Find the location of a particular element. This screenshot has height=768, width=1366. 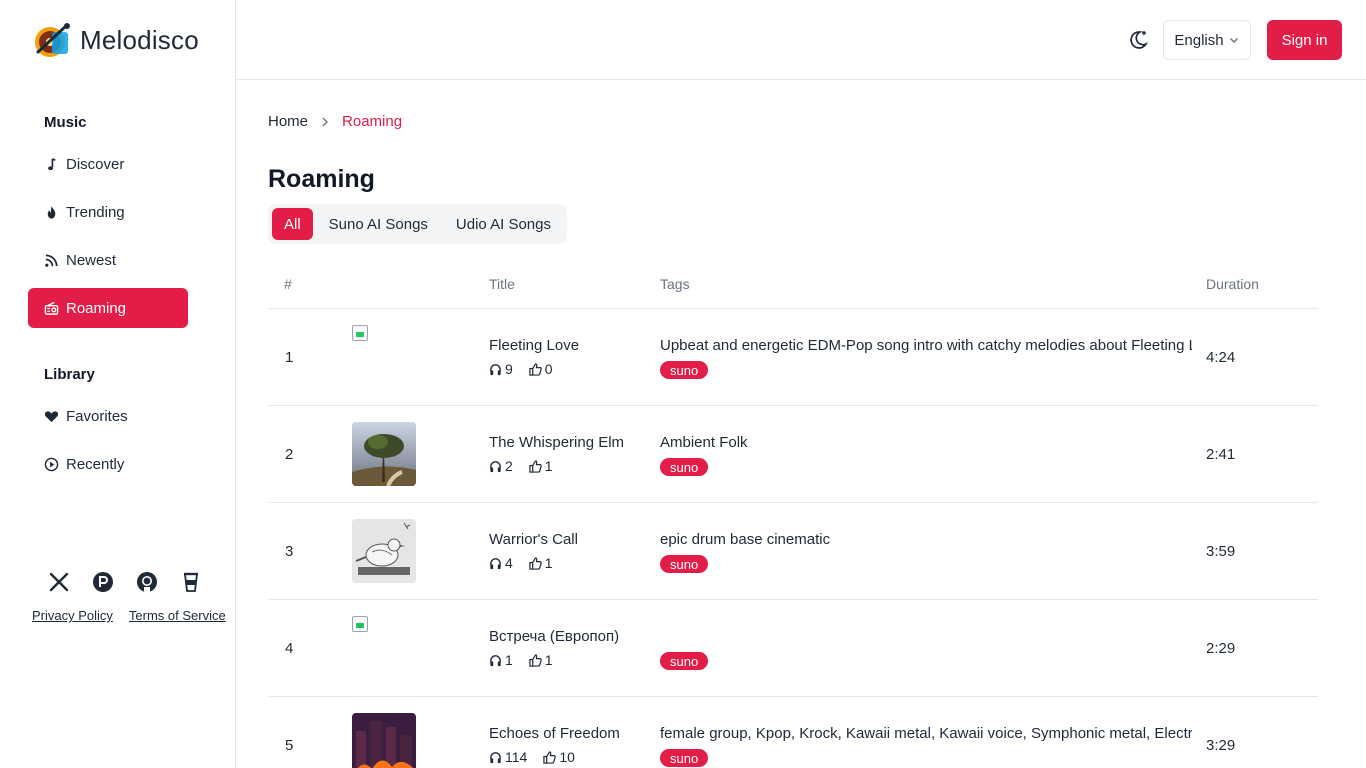

brand-logo: Melodisco is located at coordinates (115, 40).